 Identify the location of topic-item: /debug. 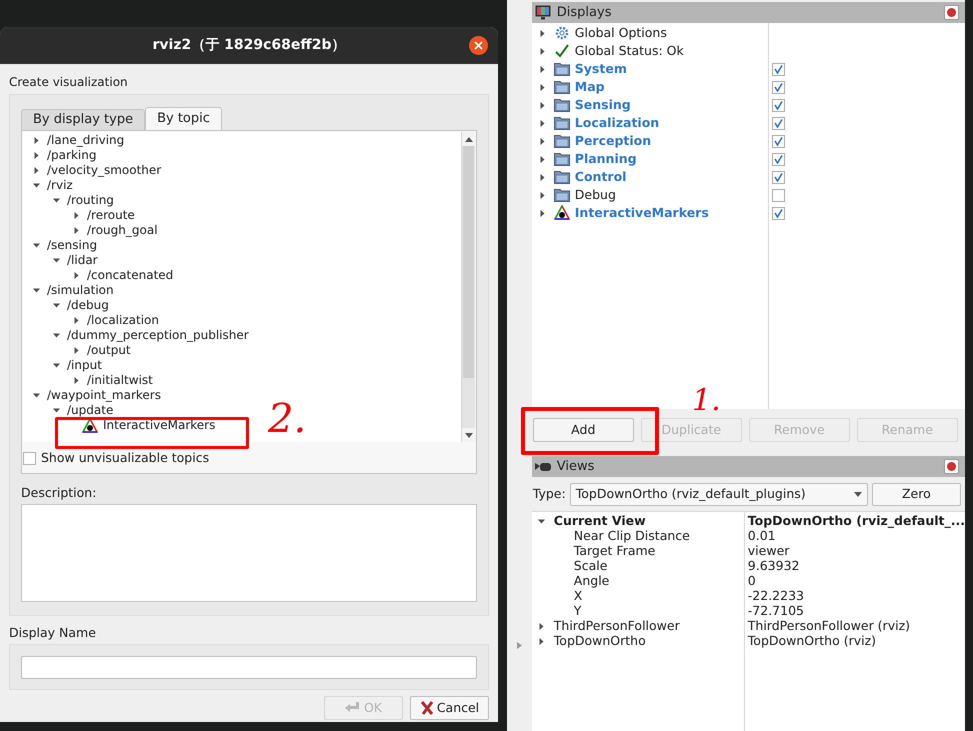
(88, 305).